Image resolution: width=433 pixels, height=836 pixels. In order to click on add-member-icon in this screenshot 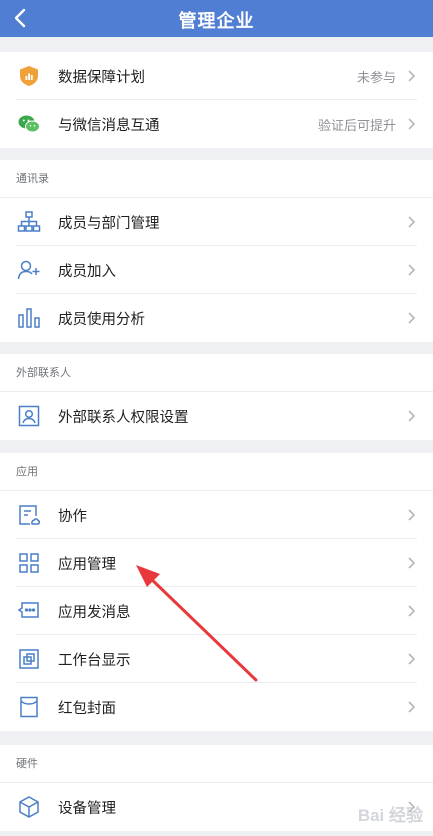, I will do `click(28, 270)`.